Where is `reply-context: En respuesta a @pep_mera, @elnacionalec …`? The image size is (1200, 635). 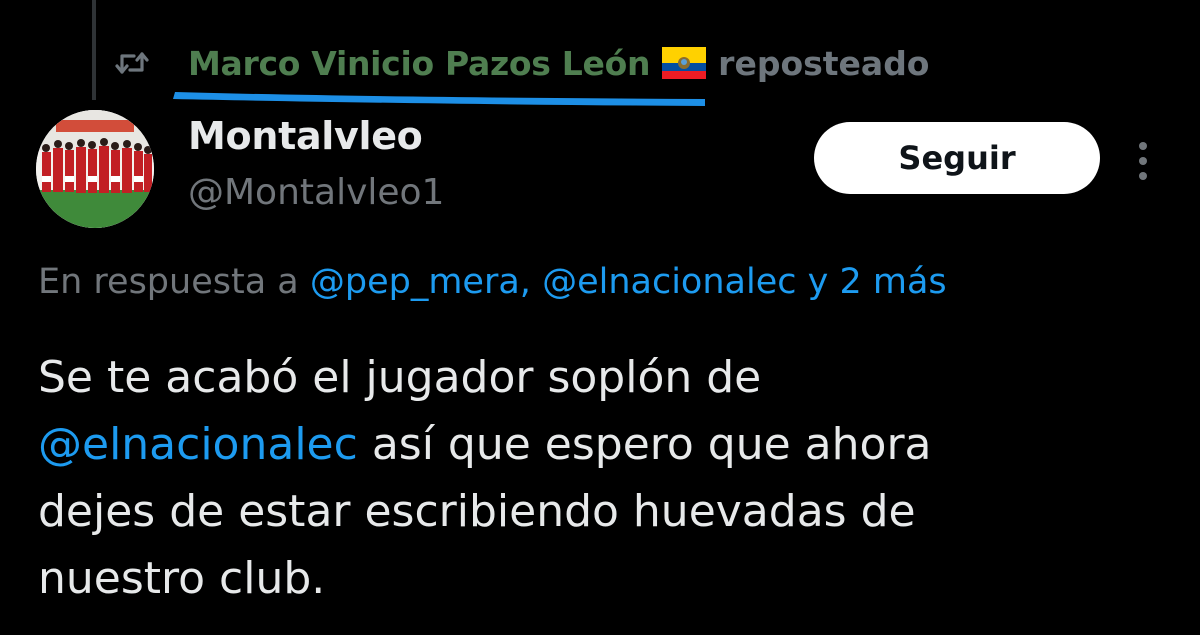
reply-context: En respuesta a @pep_mera, @elnacionalec … is located at coordinates (492, 282).